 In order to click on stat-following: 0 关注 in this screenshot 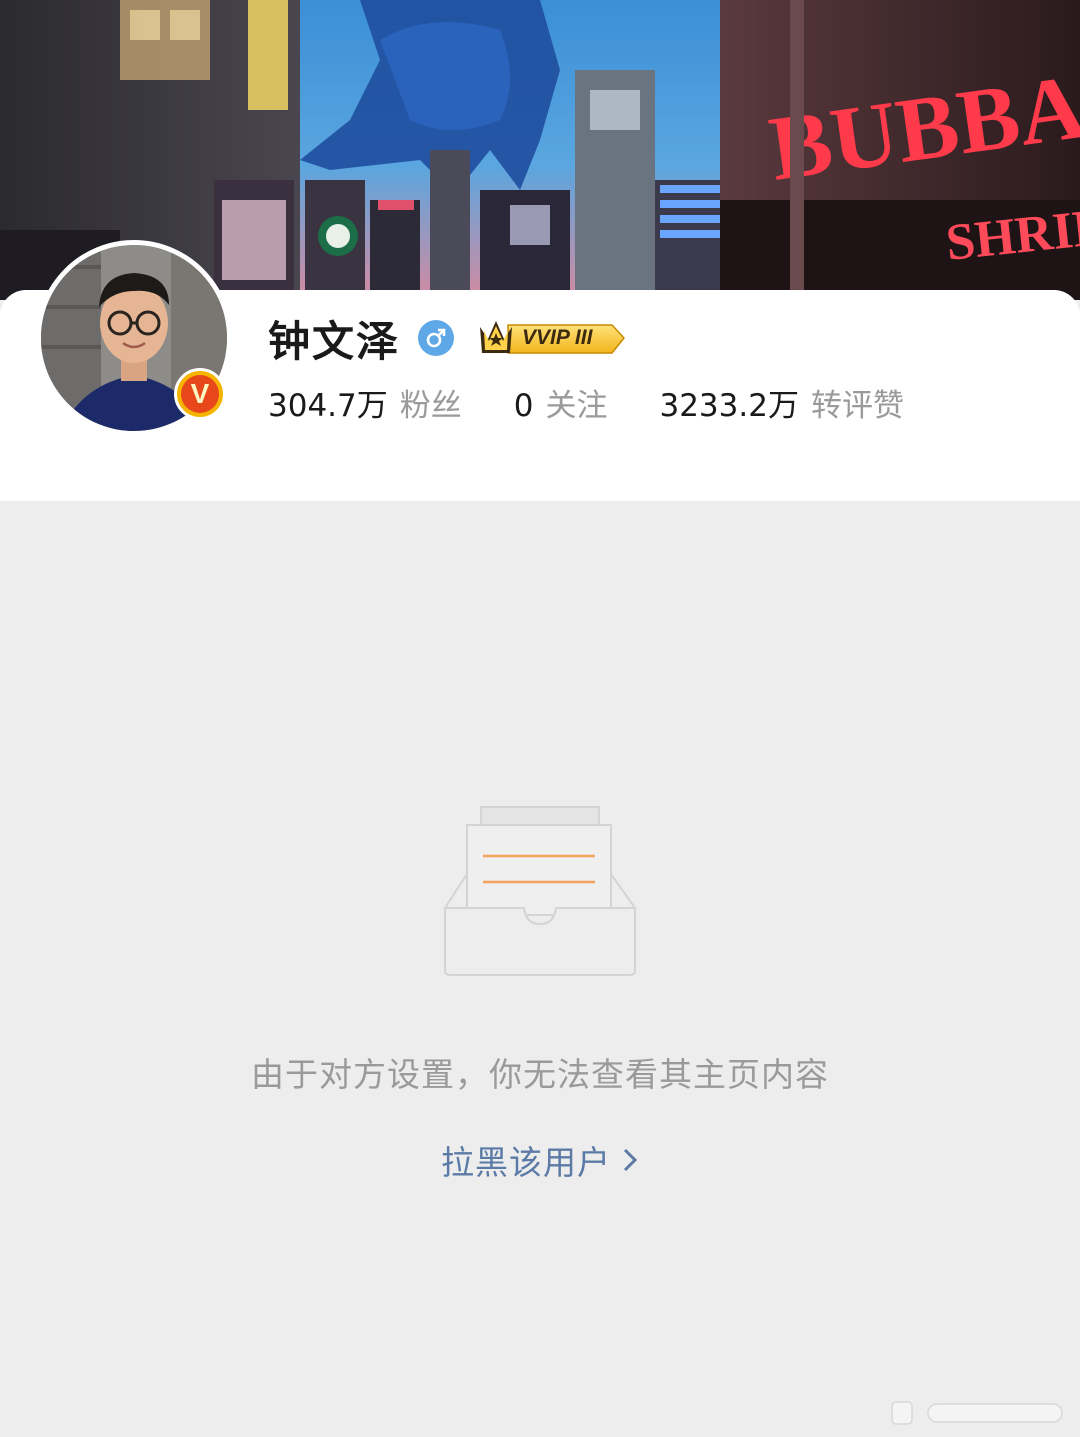, I will do `click(561, 402)`.